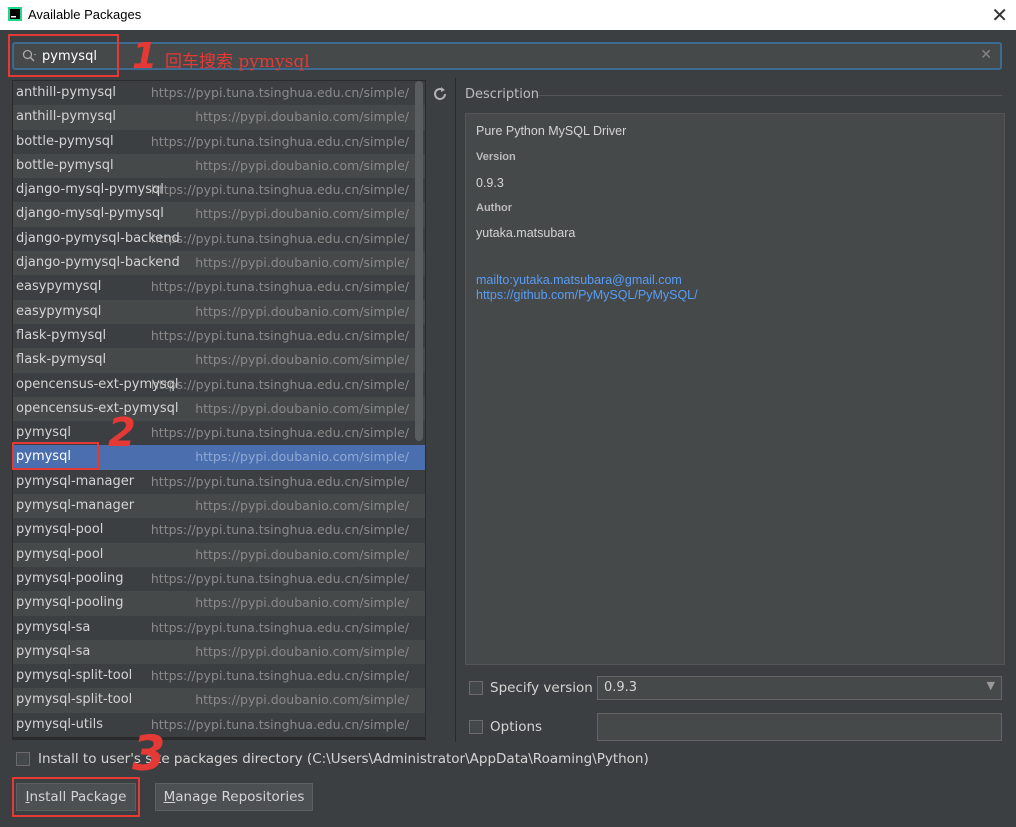  Describe the element at coordinates (496, 157) in the screenshot. I see `version-heading: Version` at that location.